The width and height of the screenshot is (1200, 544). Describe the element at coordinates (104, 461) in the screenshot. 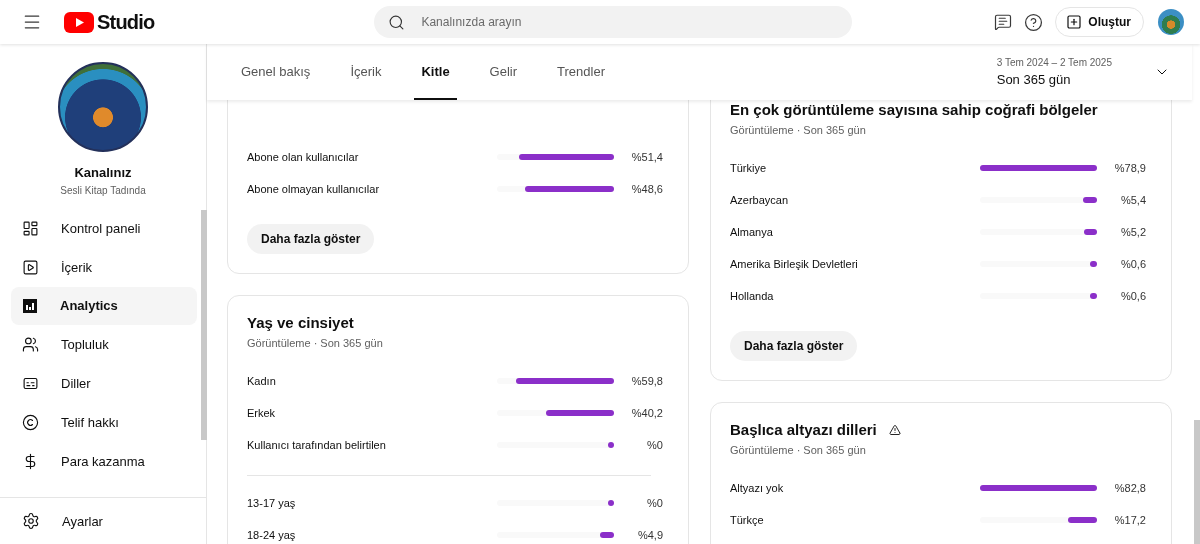

I see `sidebar-item: Para kazanma` at that location.